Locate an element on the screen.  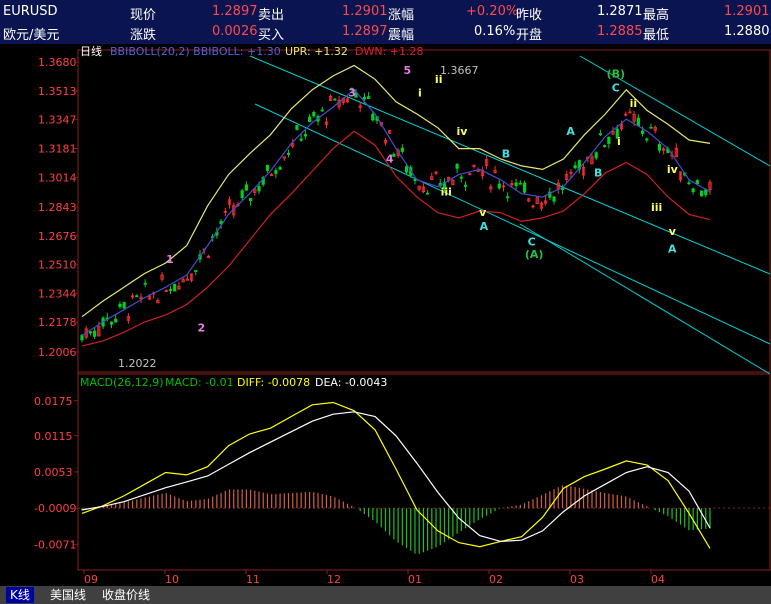
tab-kline: K线 is located at coordinates (20, 595).